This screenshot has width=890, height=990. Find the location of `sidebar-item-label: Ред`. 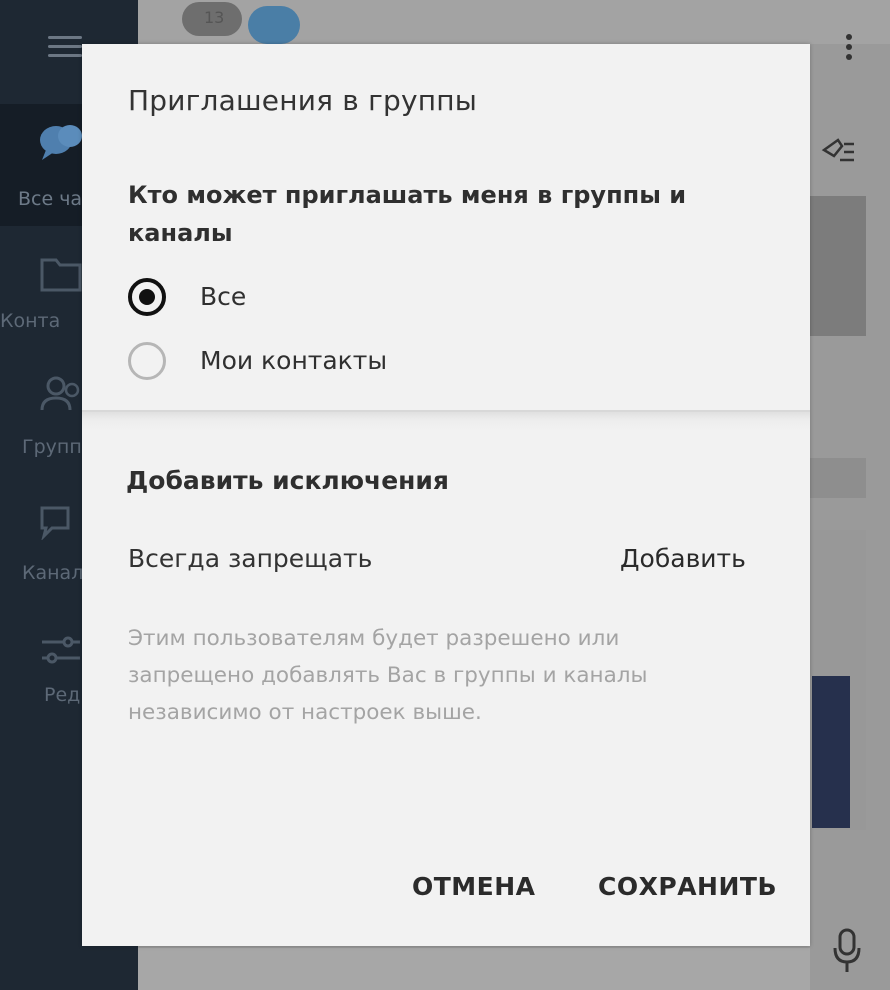

sidebar-item-label: Ред is located at coordinates (62, 695).